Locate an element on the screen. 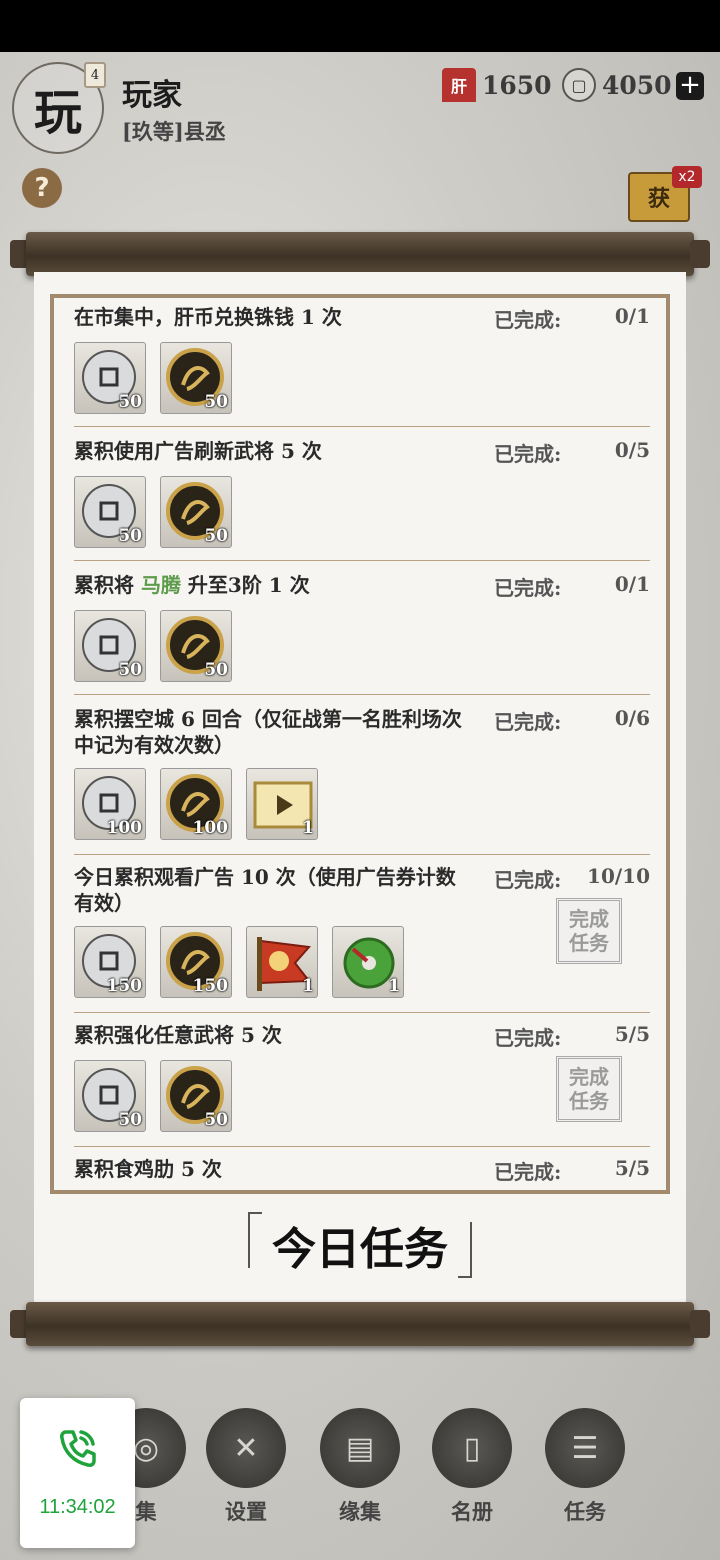 The height and width of the screenshot is (1560, 720). task-progress: 10/10 is located at coordinates (618, 876).